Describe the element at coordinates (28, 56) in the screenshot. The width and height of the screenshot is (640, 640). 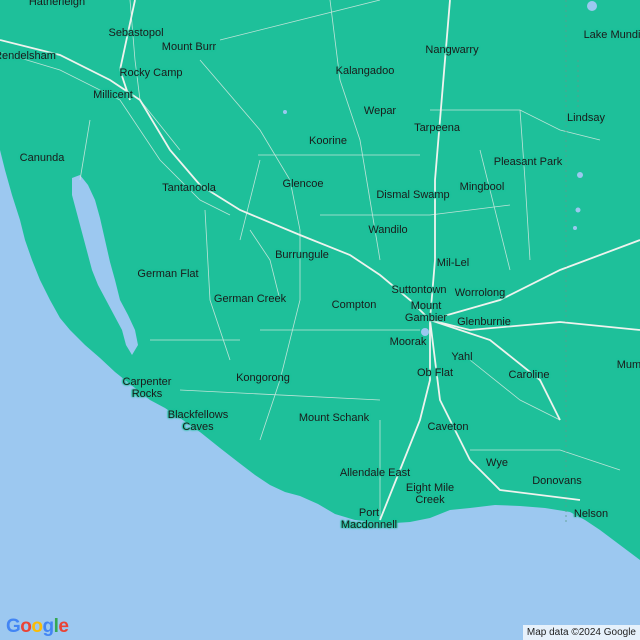
I see `place-rendelsham: Rendelsham` at that location.